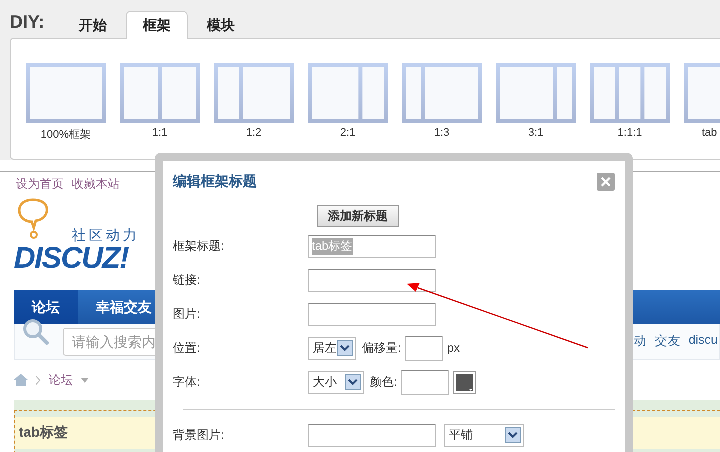  I want to click on field-label: 图片:, so click(187, 314).